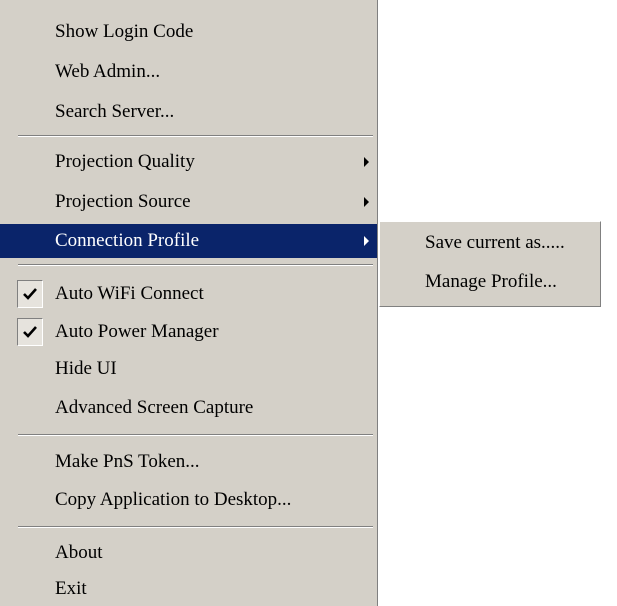  I want to click on menu-item-advanced-screen-capture: Advanced Screen Capture, so click(188, 408).